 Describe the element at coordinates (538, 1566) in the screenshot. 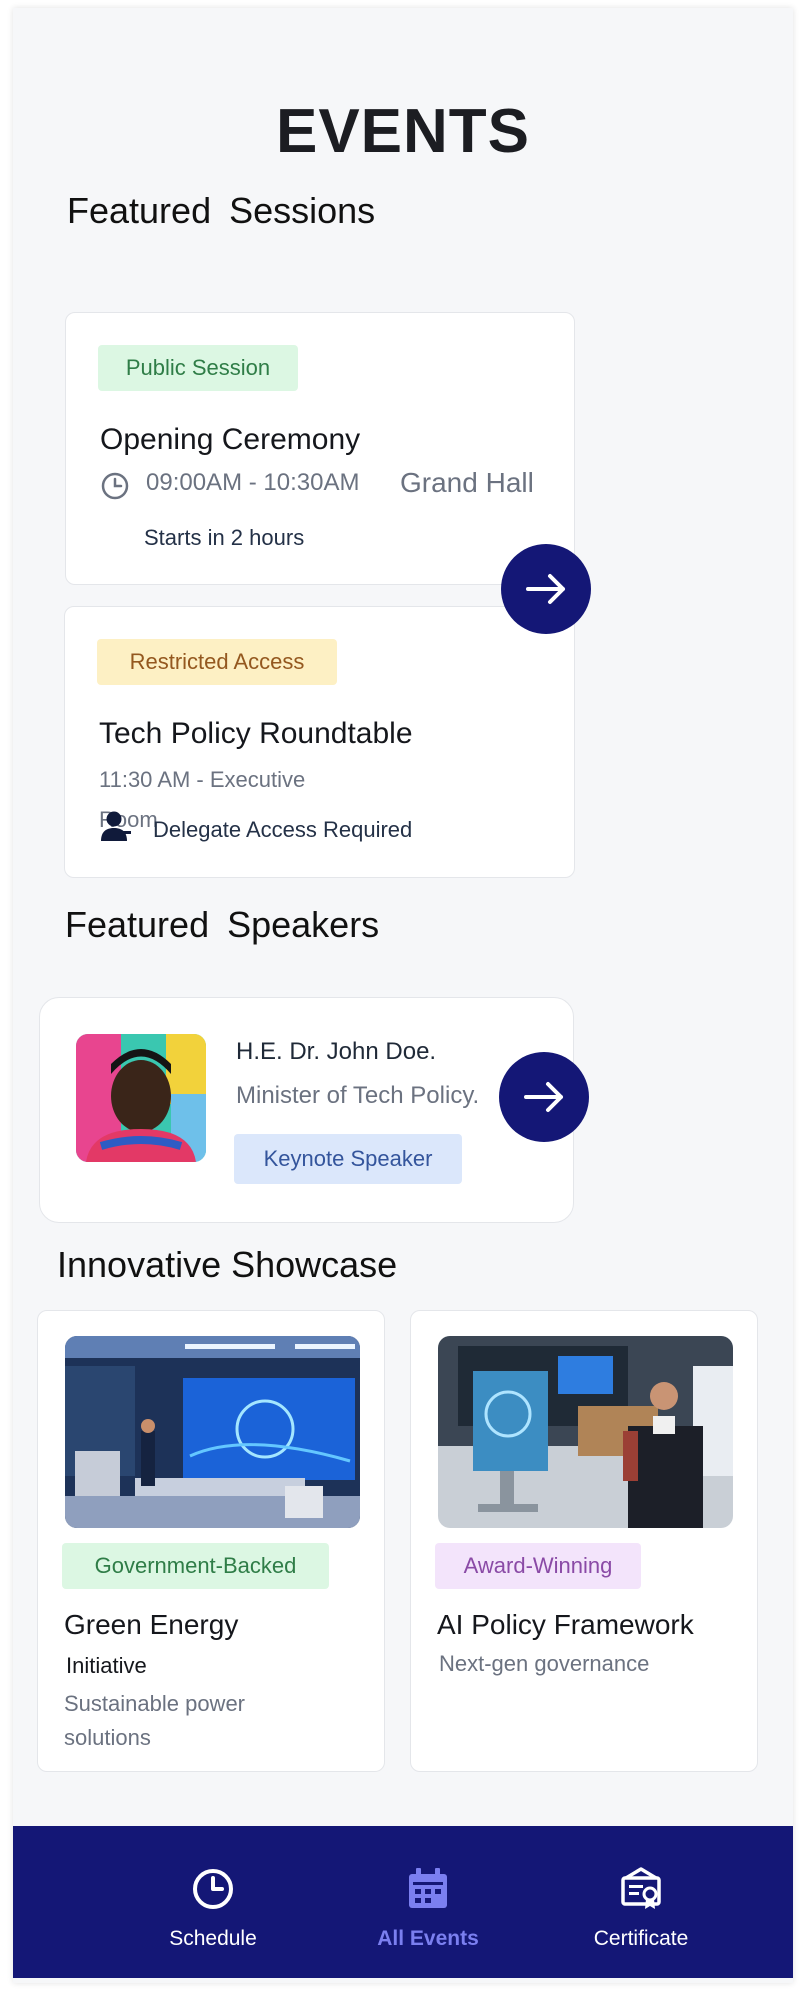

I see `award-winning-badge: Award-Winning` at that location.